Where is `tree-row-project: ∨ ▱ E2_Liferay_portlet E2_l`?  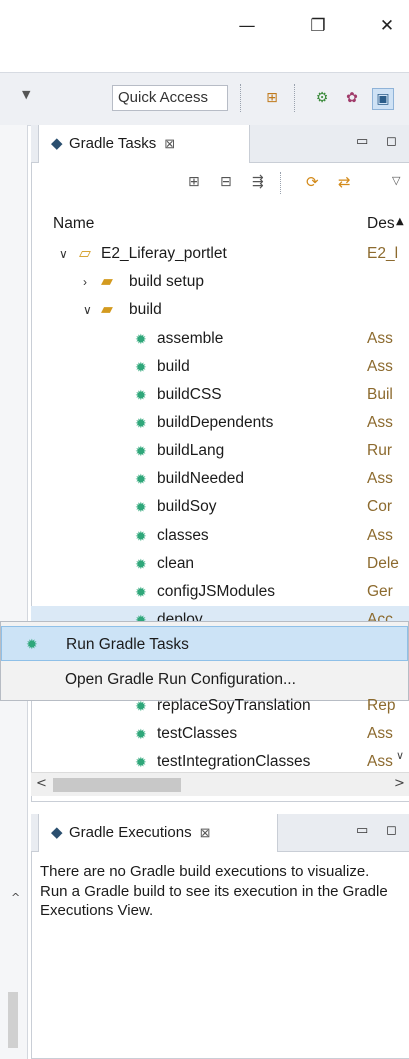 tree-row-project: ∨ ▱ E2_Liferay_portlet E2_l is located at coordinates (220, 254).